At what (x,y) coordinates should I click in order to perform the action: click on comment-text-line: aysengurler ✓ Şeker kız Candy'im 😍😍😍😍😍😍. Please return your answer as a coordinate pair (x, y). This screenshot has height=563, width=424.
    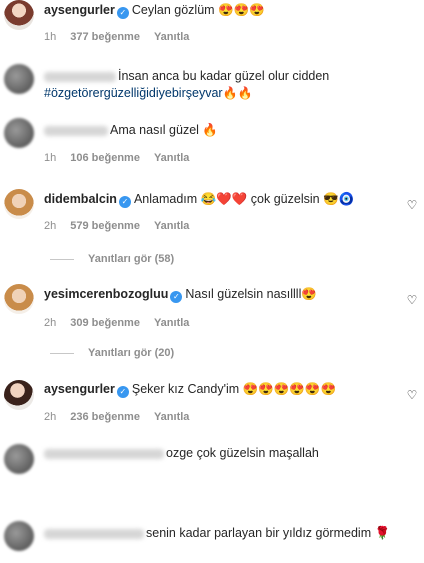
    Looking at the image, I should click on (219, 389).